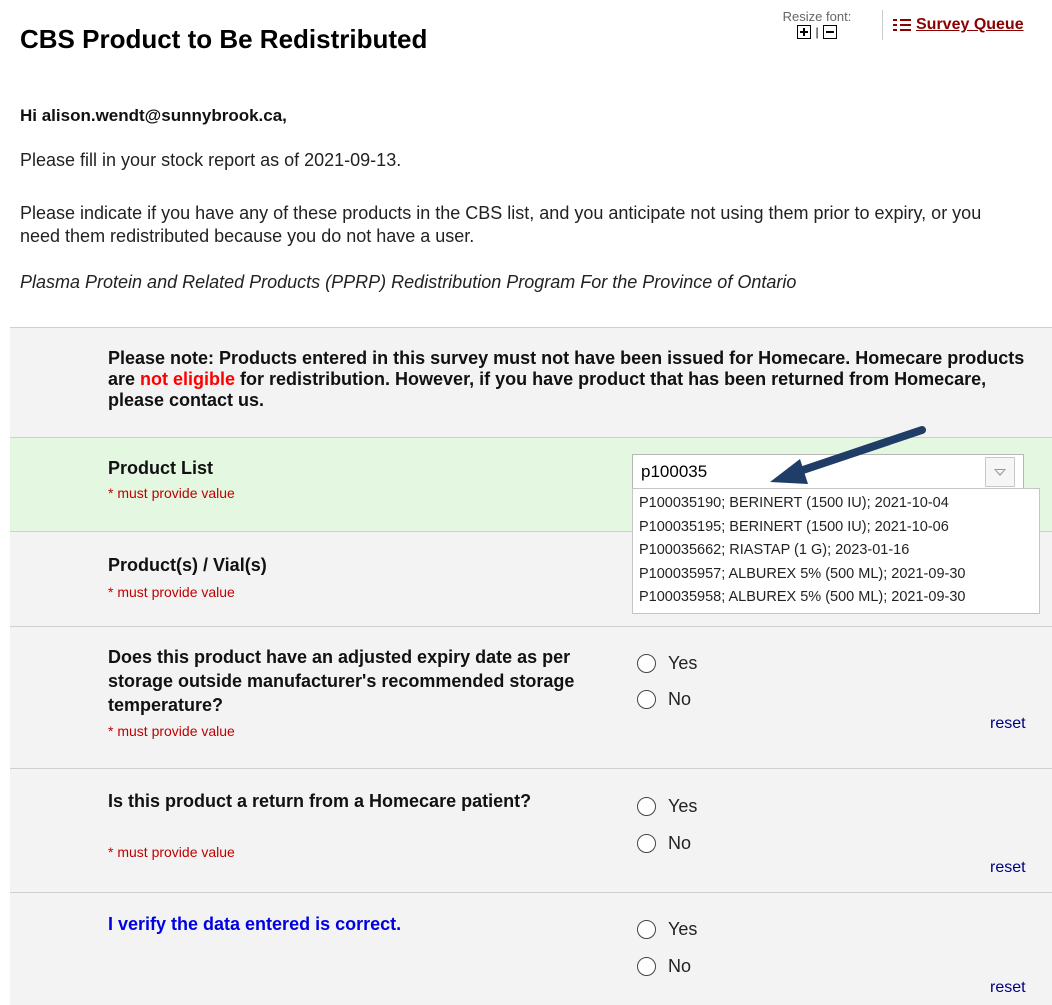  Describe the element at coordinates (902, 25) in the screenshot. I see `list-icon` at that location.